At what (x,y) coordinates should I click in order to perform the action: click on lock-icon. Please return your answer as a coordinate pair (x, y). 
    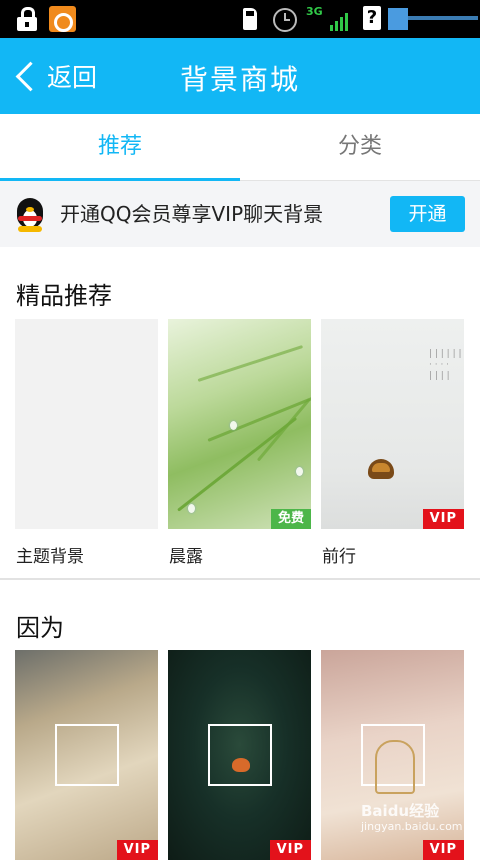
    Looking at the image, I should click on (27, 19).